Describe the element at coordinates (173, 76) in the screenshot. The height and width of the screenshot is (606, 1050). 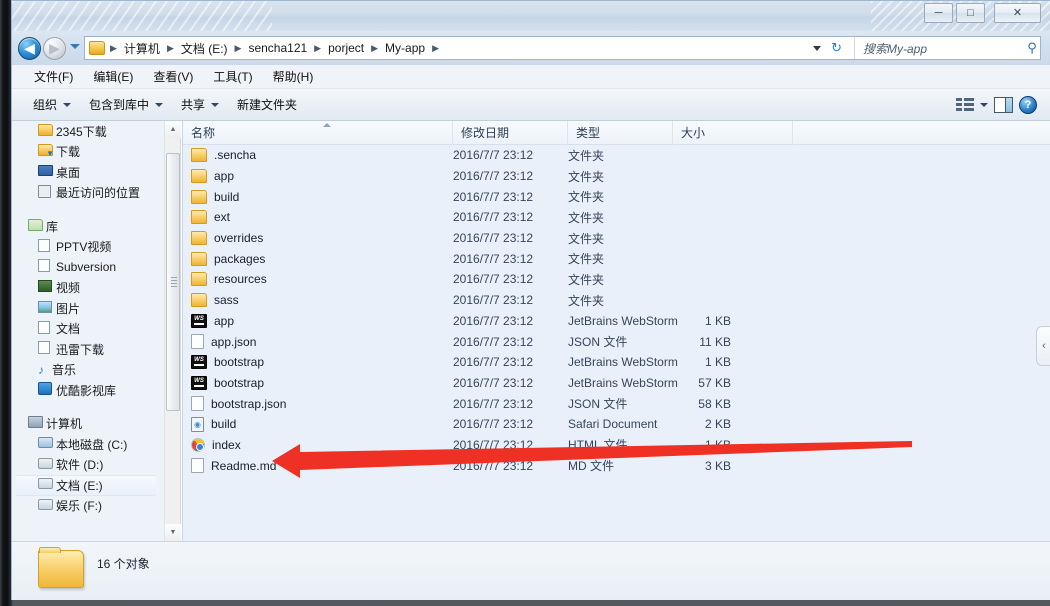
I see `menu-view: 查看(V)` at that location.